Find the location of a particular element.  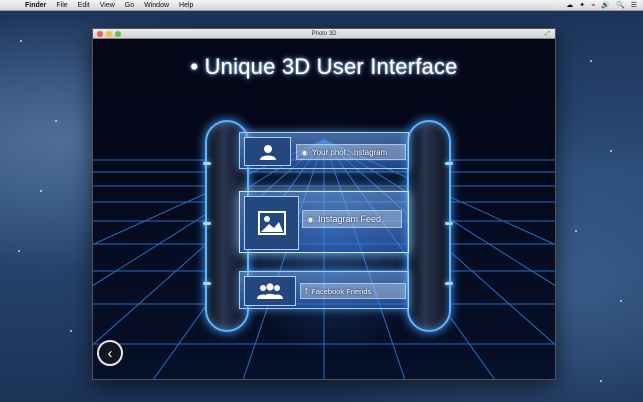

carousel-panel-instagram: ◉ Instagram Feed is located at coordinates (324, 222).